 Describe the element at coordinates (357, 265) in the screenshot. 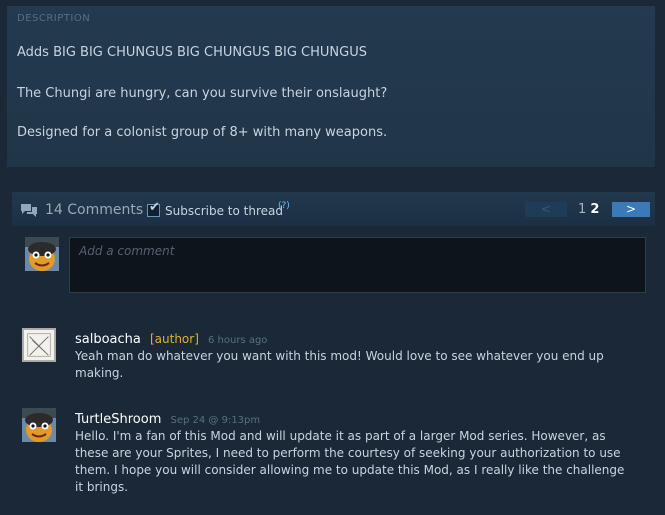

I see `comment-input: Add a comment` at that location.